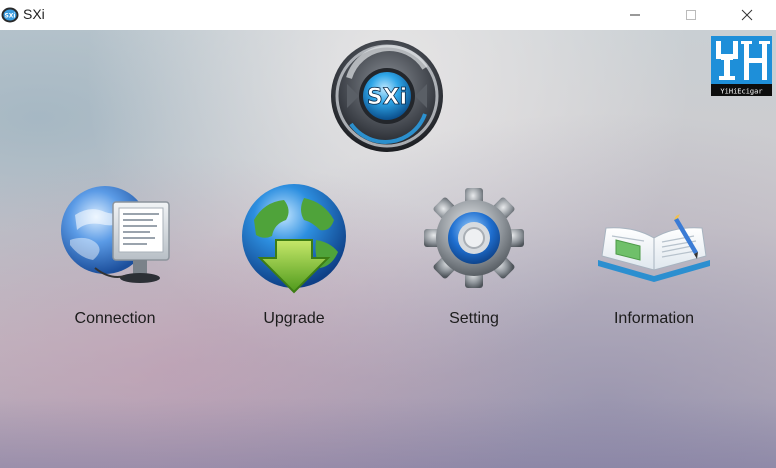 This screenshot has height=468, width=776. What do you see at coordinates (474, 238) in the screenshot?
I see `gear-icon` at bounding box center [474, 238].